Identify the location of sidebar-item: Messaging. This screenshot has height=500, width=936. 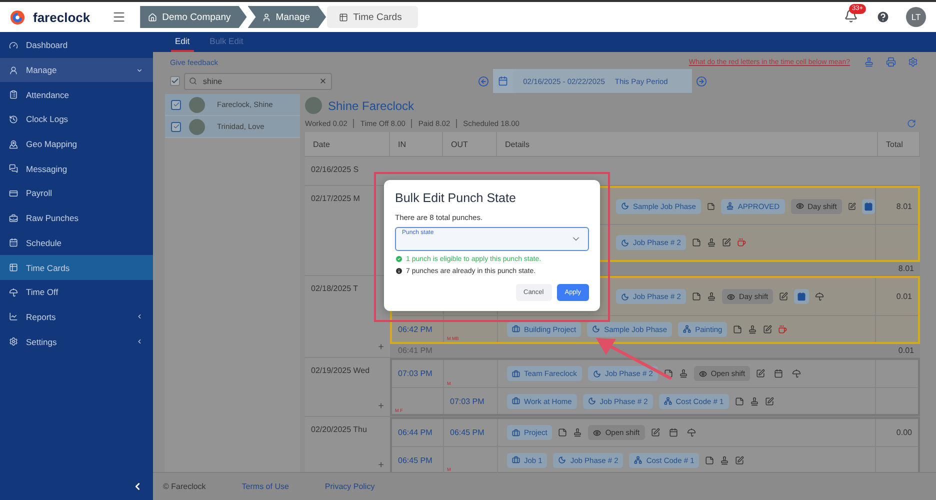
(76, 169).